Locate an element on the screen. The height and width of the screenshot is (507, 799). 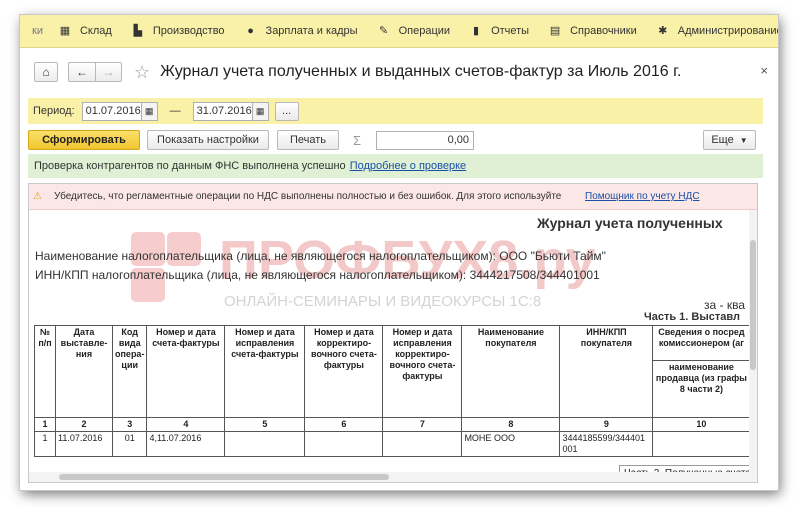
generate-button: Сформировать is located at coordinates (84, 140).